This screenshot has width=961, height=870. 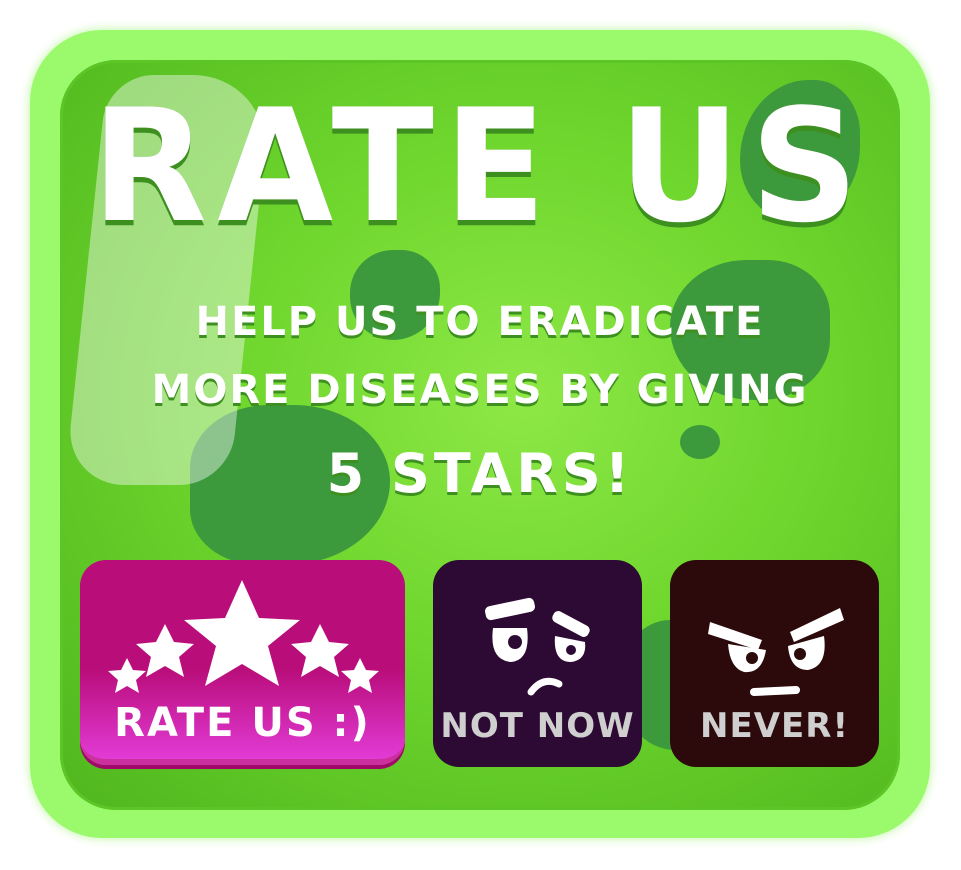 I want to click on angry-face-icon, so click(x=776, y=652).